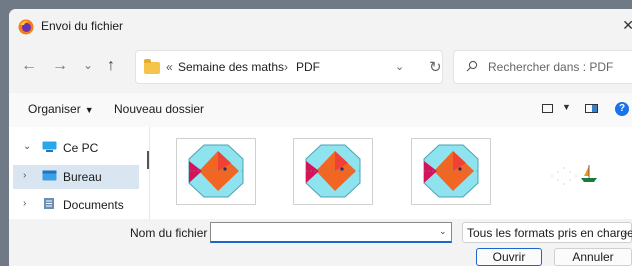 The width and height of the screenshot is (632, 266). I want to click on search-icon, so click(472, 66).